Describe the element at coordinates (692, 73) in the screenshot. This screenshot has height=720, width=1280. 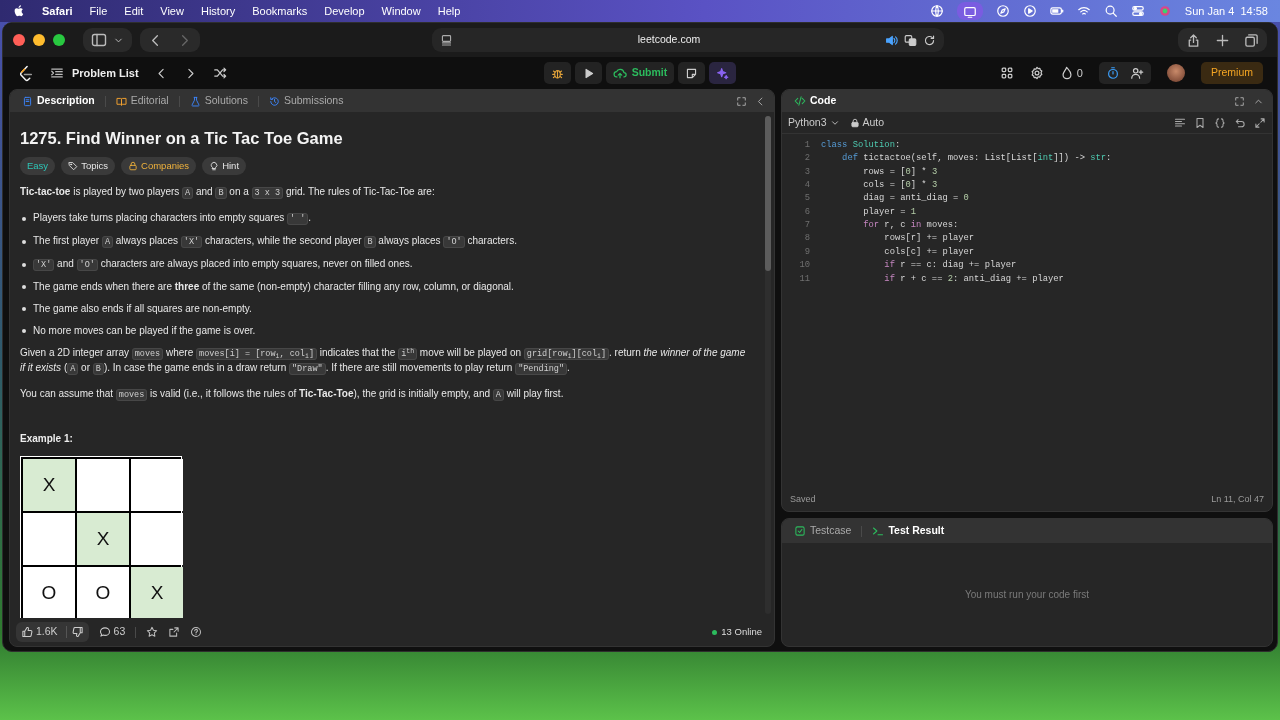
I see `notes-button` at that location.